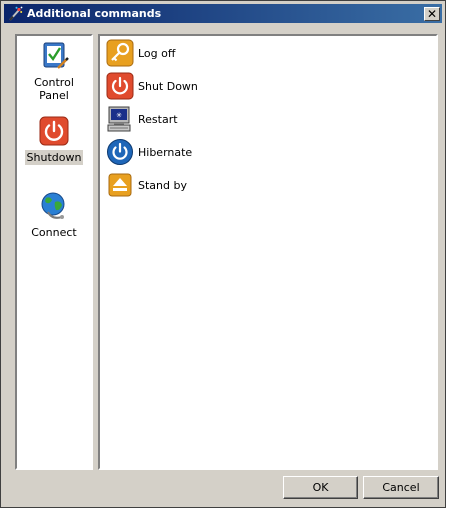  Describe the element at coordinates (56, 55) in the screenshot. I see `control-panel-icon` at that location.